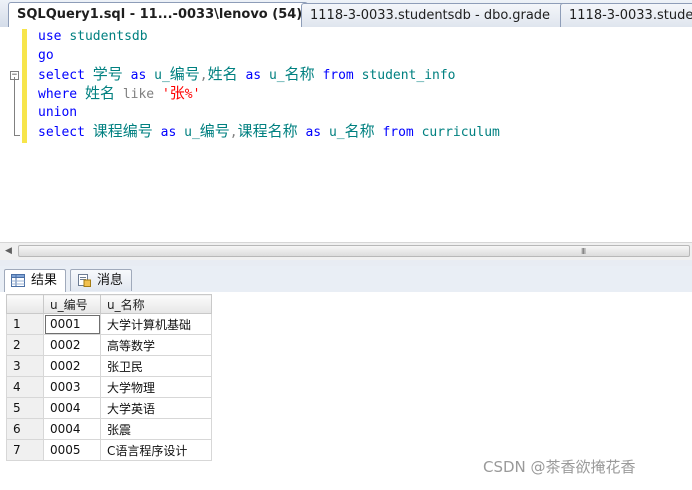  I want to click on tab-grade-table: 1118-3-0033.studentsdb - dbo.grade, so click(436, 15).